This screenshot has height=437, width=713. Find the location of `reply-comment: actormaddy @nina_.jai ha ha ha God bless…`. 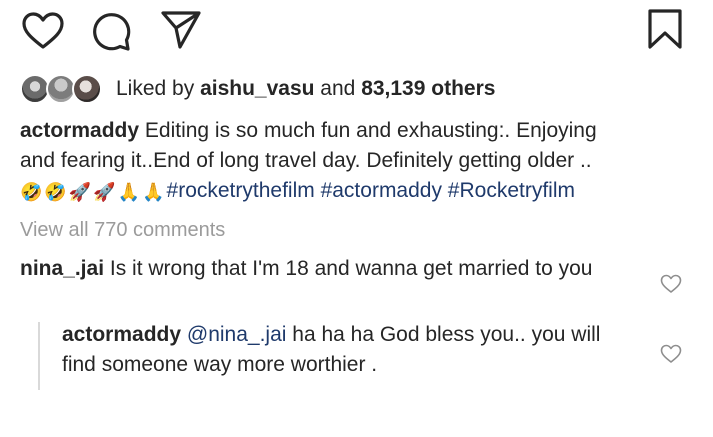

reply-comment: actormaddy @nina_.jai ha ha ha God bless… is located at coordinates (347, 350).